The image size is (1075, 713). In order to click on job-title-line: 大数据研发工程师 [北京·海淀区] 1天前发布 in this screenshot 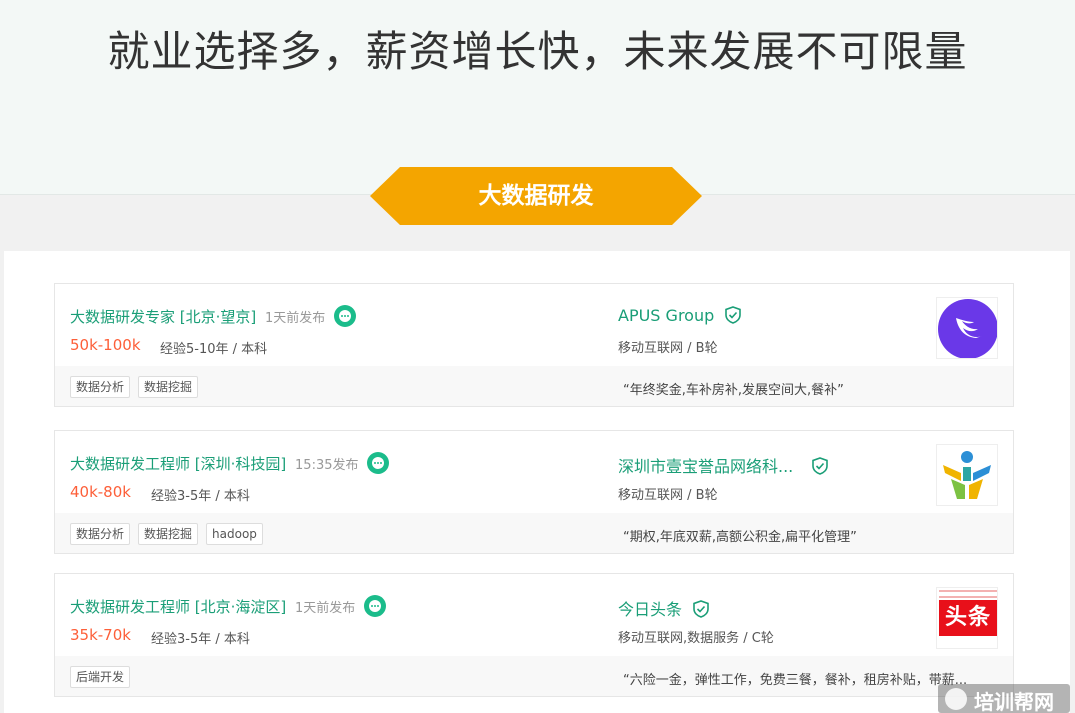, I will do `click(228, 606)`.